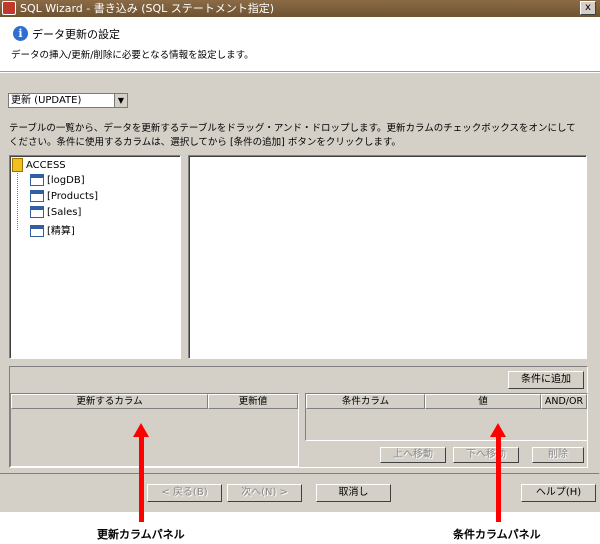 This screenshot has width=600, height=544. I want to click on tree-item-products: [Products], so click(64, 196).